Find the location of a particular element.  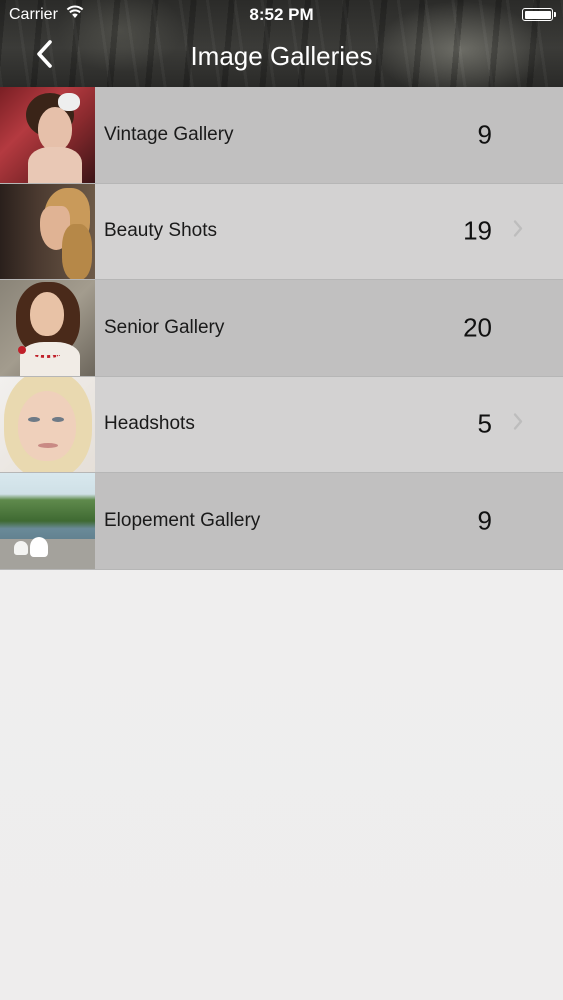

gallery-label: Headshots is located at coordinates (149, 424).